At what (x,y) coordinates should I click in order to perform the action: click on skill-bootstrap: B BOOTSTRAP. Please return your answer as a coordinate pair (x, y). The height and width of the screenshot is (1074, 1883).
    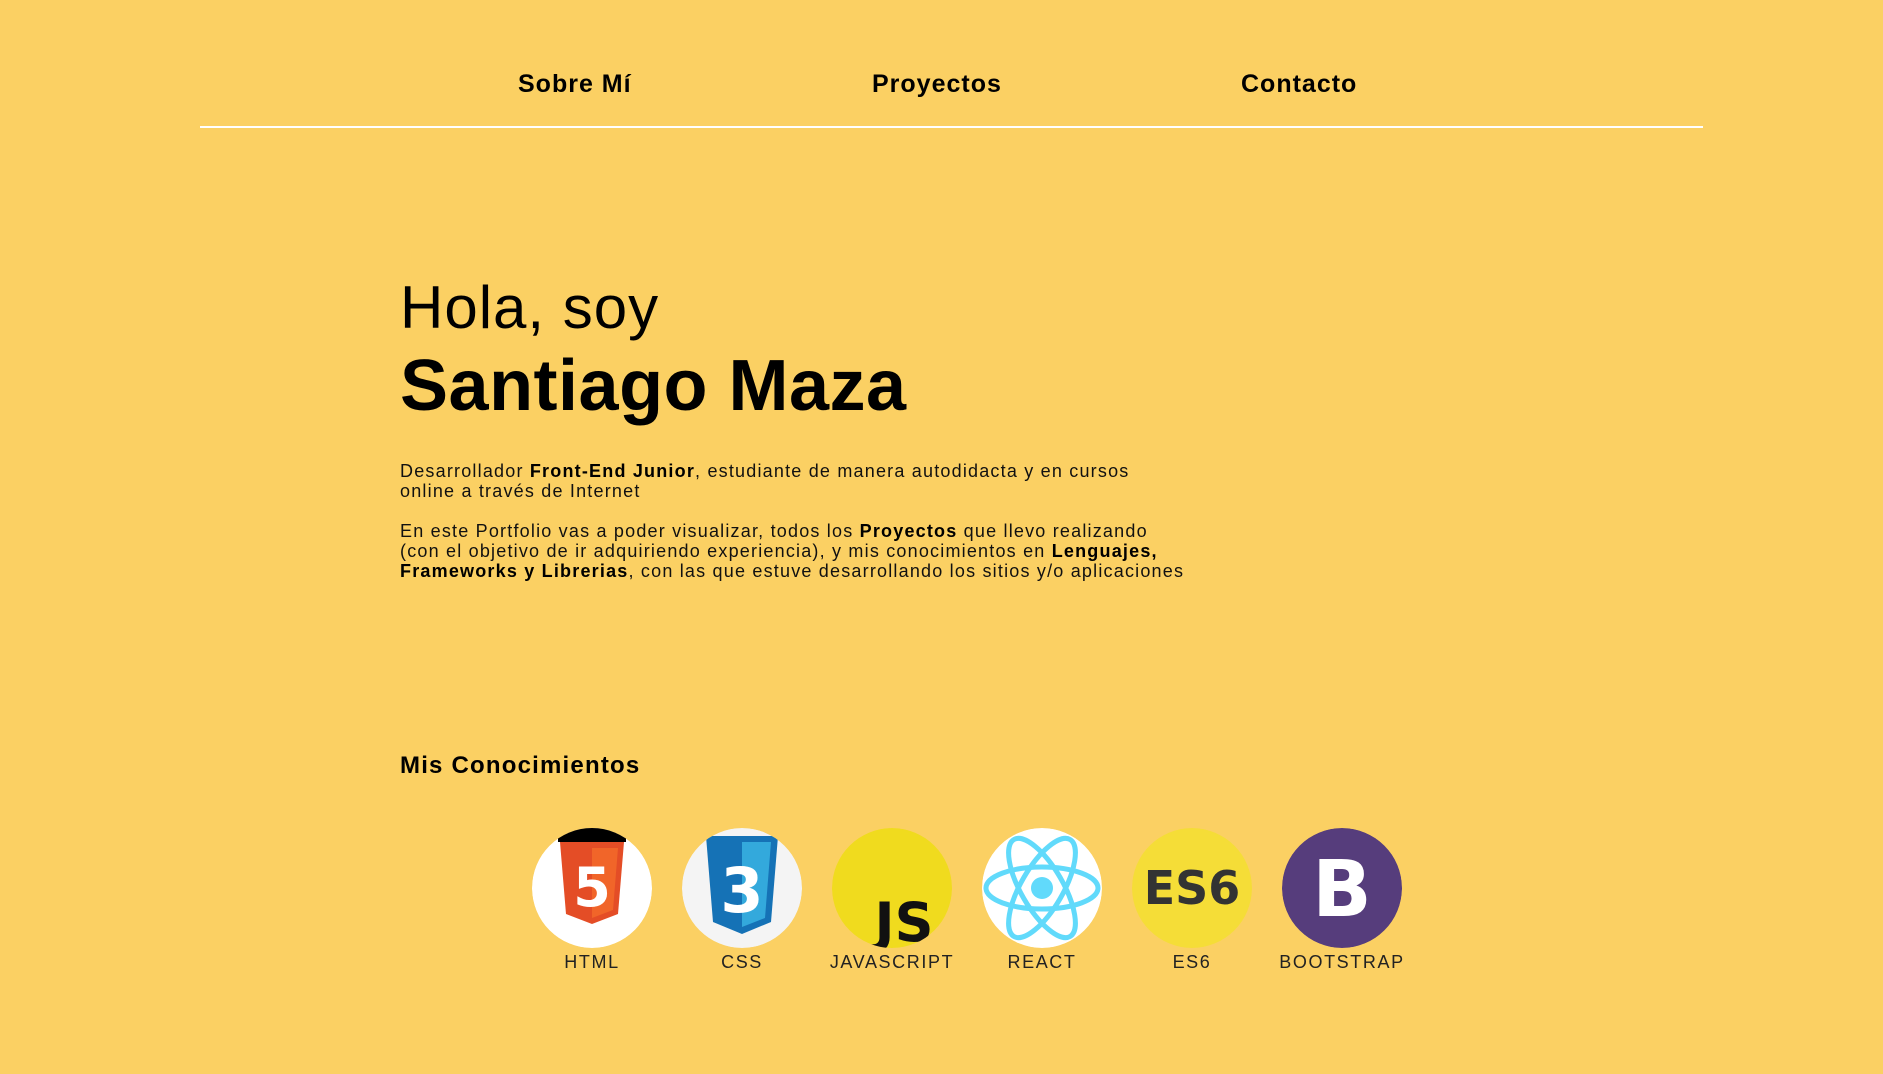
    Looking at the image, I should click on (1342, 900).